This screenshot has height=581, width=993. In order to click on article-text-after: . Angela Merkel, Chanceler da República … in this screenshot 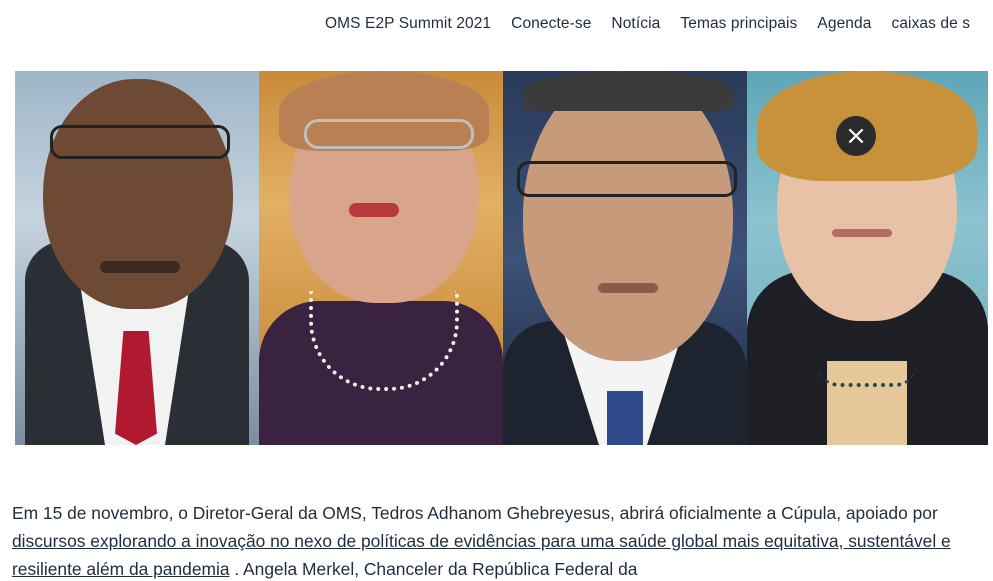, I will do `click(433, 569)`.